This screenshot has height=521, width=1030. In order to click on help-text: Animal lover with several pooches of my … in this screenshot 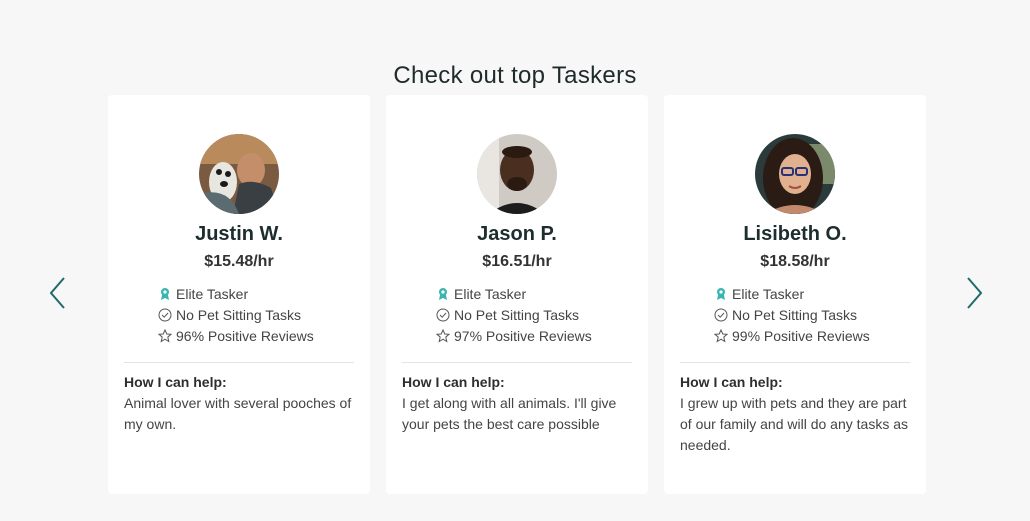, I will do `click(238, 413)`.